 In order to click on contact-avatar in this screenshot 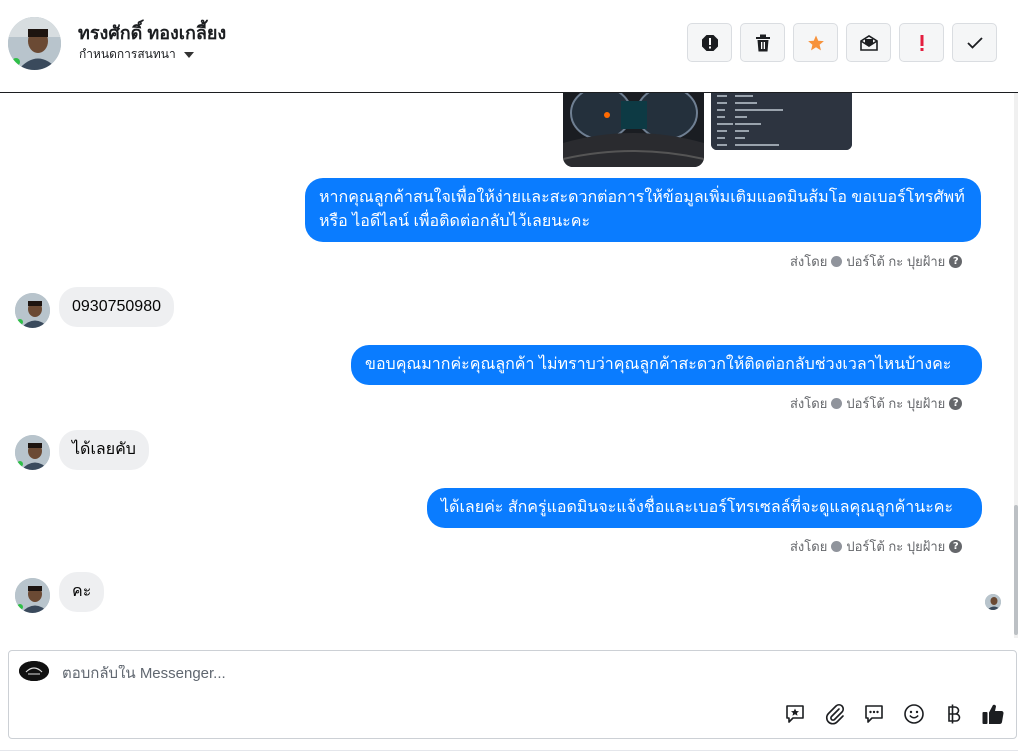, I will do `click(34, 43)`.